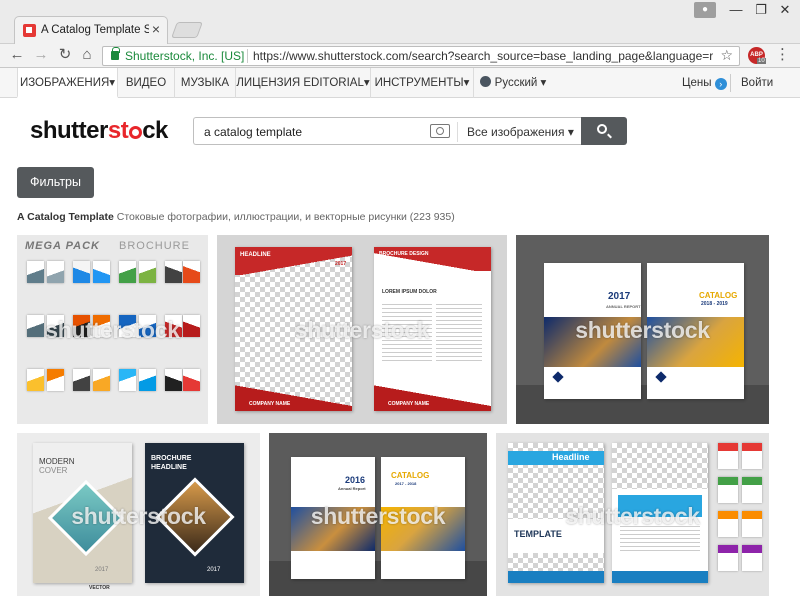  What do you see at coordinates (513, 83) in the screenshot?
I see `nav-language: Русский ▾` at bounding box center [513, 83].